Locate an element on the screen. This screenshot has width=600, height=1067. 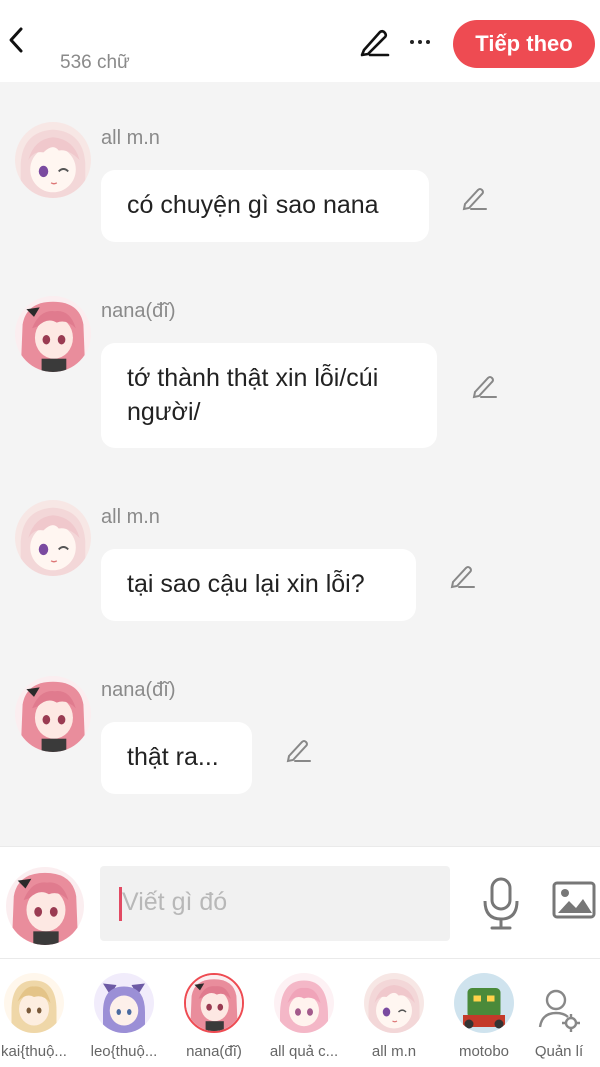
chevron-left-icon is located at coordinates (16, 40).